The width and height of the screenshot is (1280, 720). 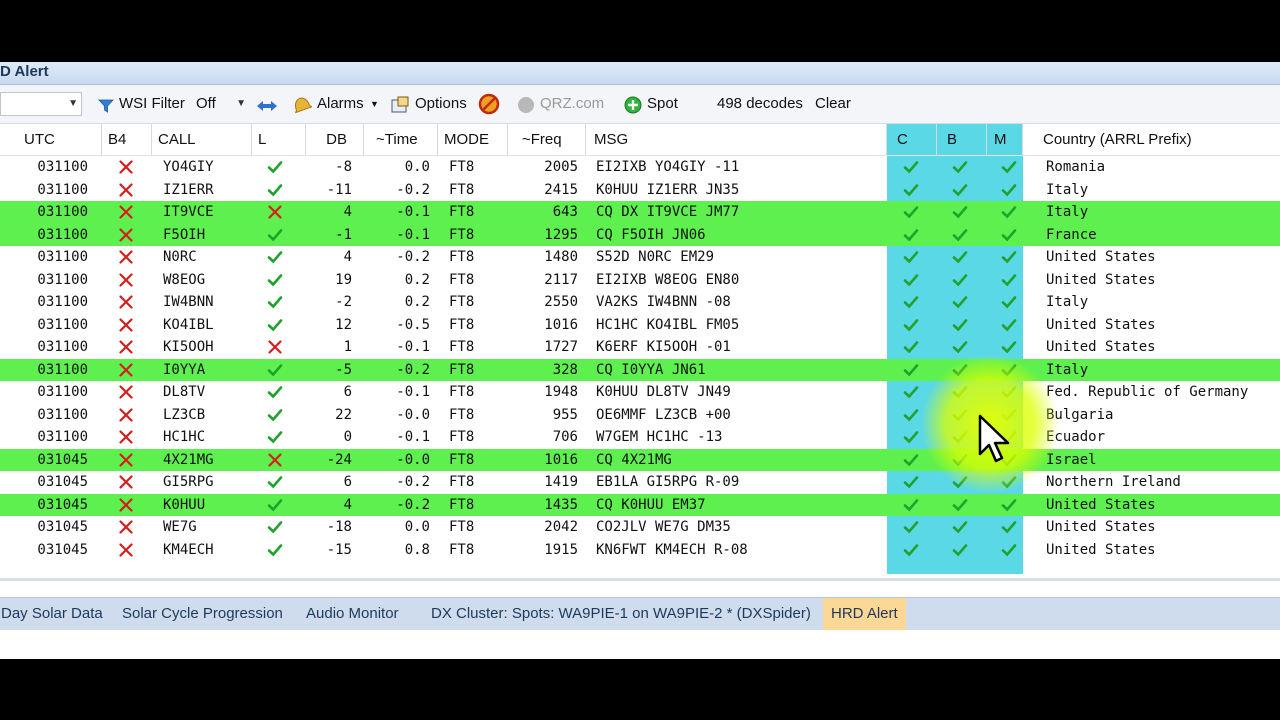 I want to click on column-header-b4: B4, so click(x=127, y=139).